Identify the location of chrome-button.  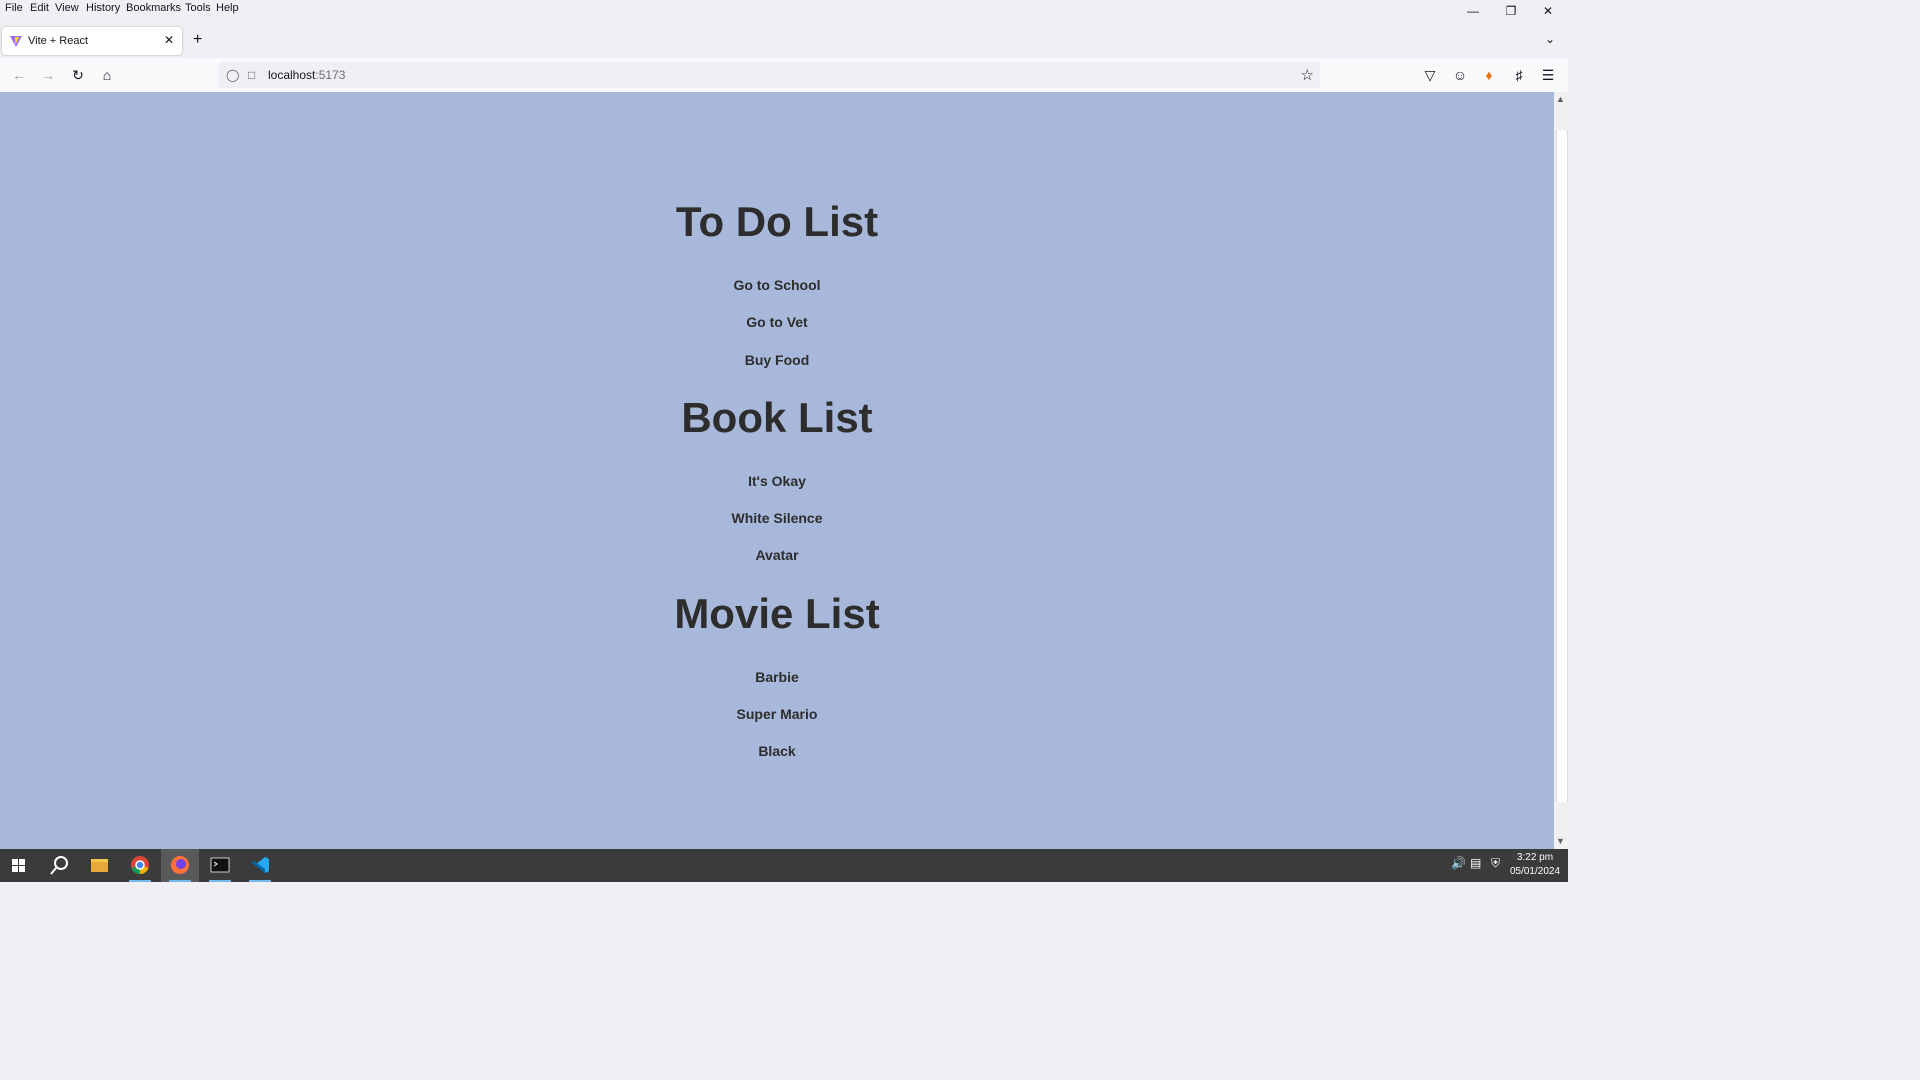
(140, 865).